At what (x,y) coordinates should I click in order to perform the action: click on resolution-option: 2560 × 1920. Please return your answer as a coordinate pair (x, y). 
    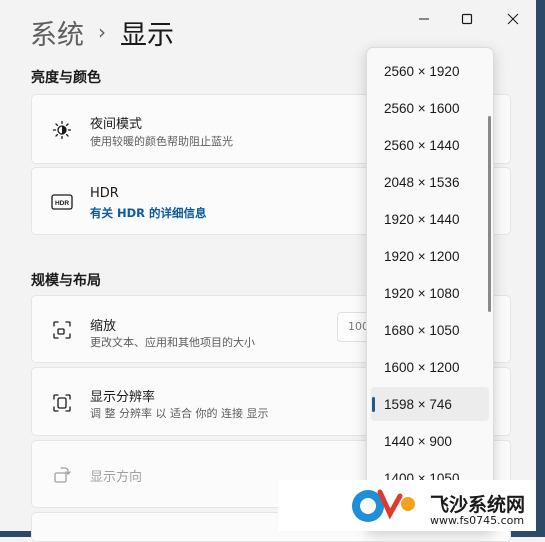
    Looking at the image, I should click on (430, 71).